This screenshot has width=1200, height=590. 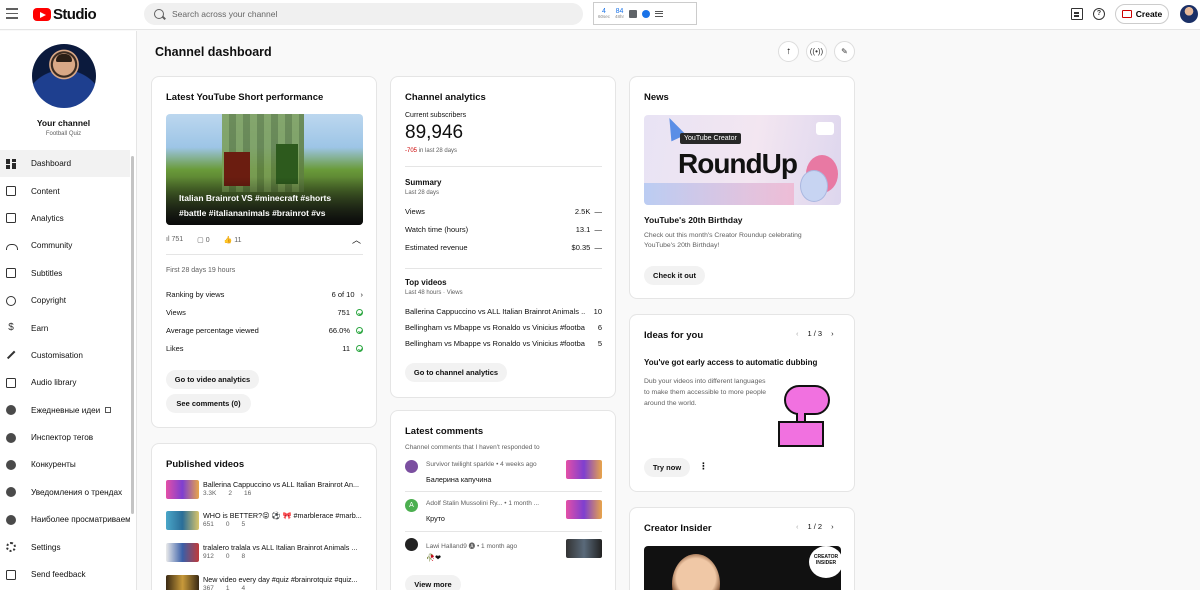 I want to click on sidebar-item-settings: Settings, so click(x=65, y=546).